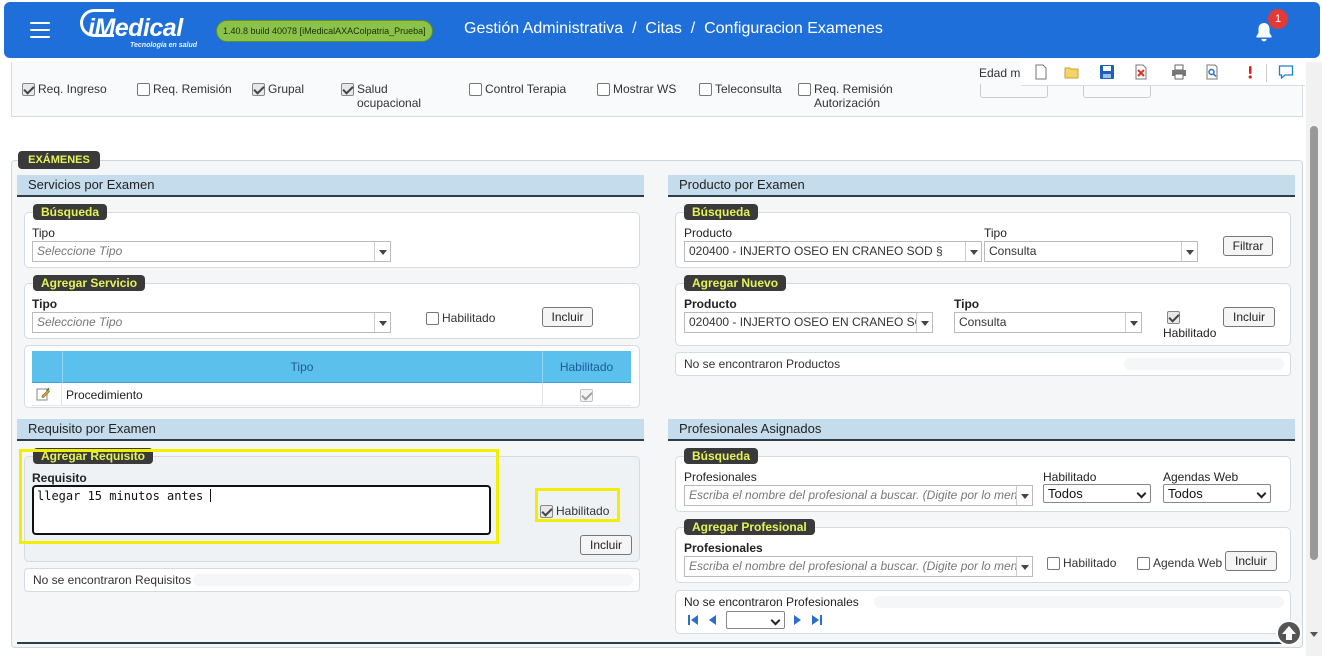  Describe the element at coordinates (1014, 91) in the screenshot. I see `edad-minima-input` at that location.